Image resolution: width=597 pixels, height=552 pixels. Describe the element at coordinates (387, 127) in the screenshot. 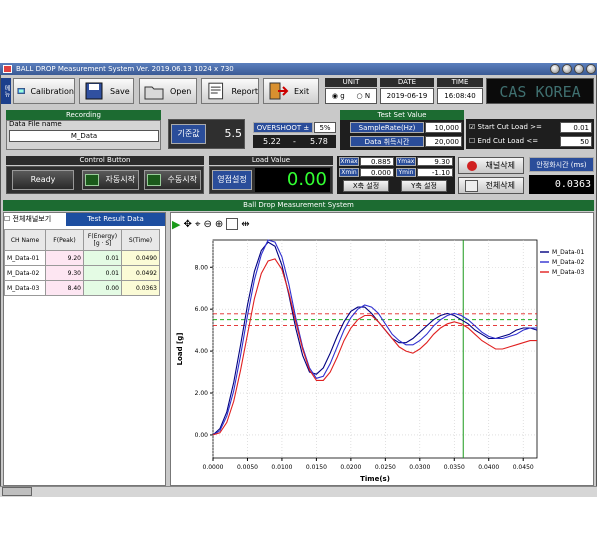

I see `sample-rate-label: SampleRate(Hz)` at that location.